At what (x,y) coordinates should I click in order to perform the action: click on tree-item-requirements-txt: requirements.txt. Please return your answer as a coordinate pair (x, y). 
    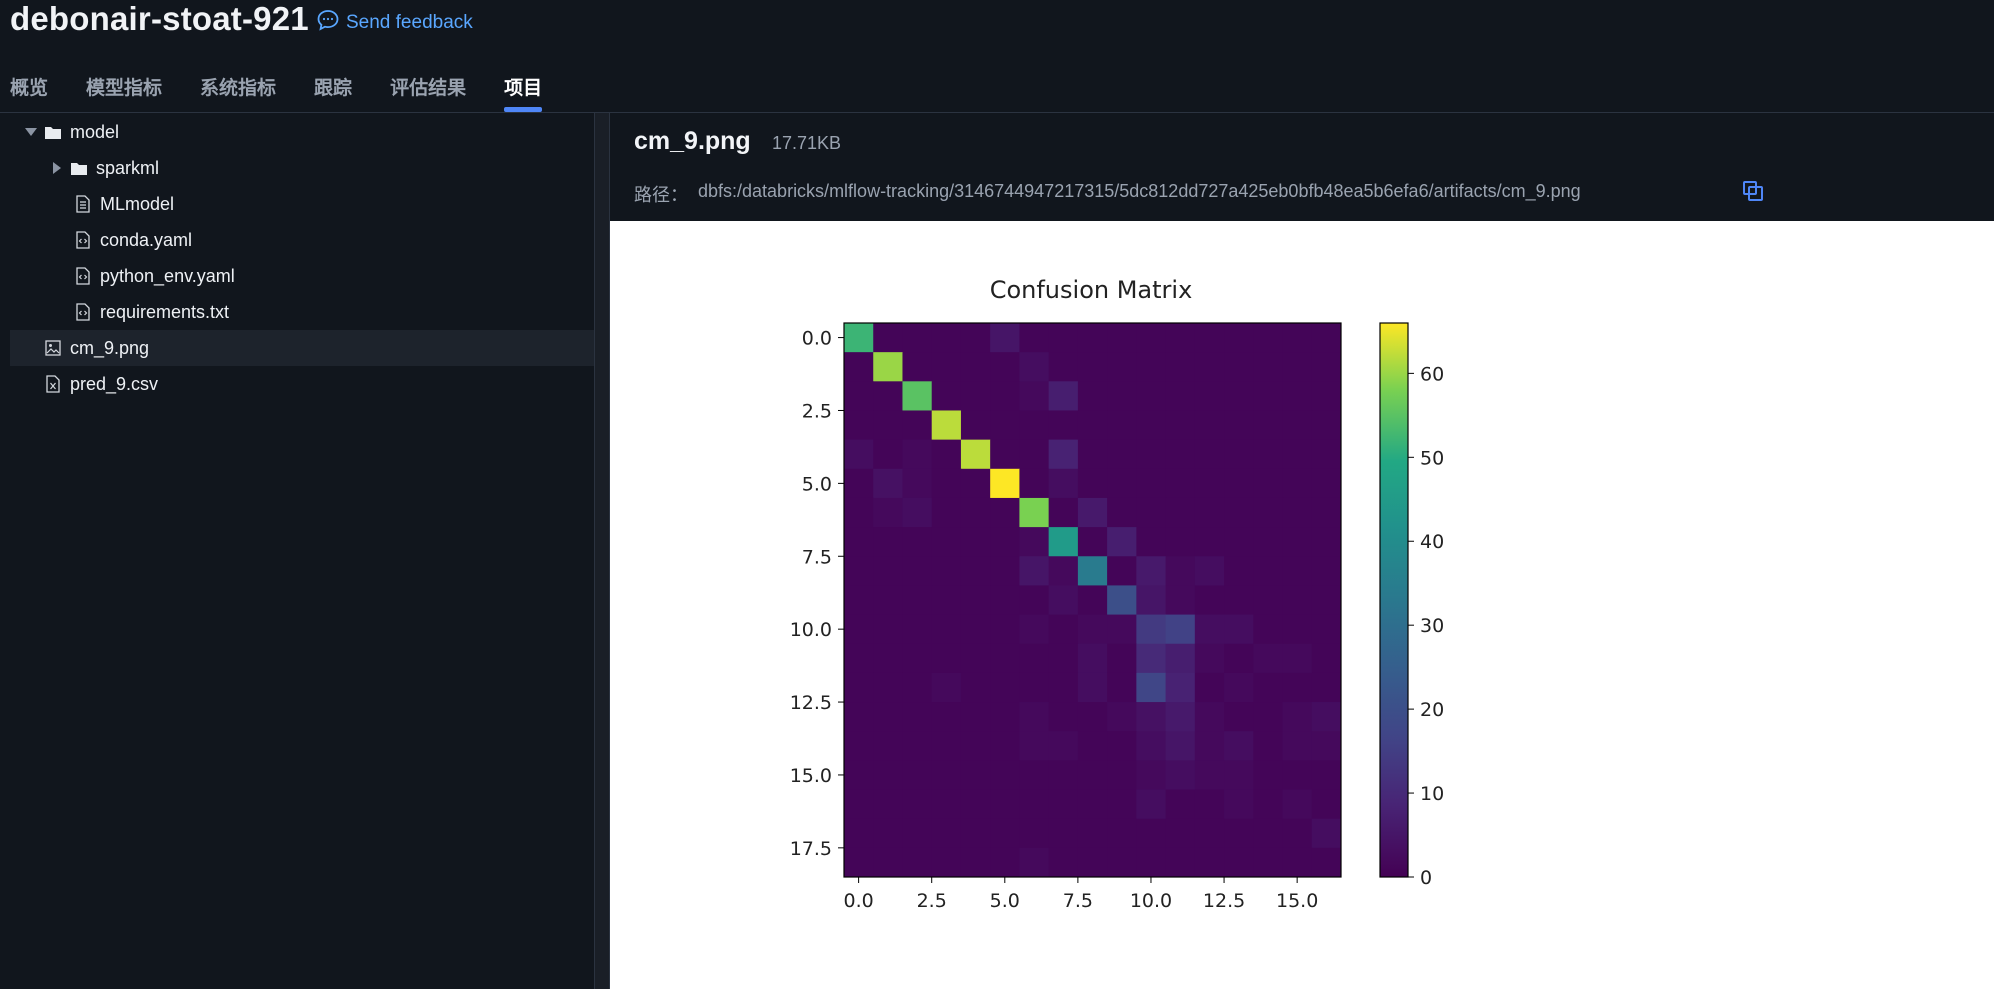
    Looking at the image, I should click on (333, 312).